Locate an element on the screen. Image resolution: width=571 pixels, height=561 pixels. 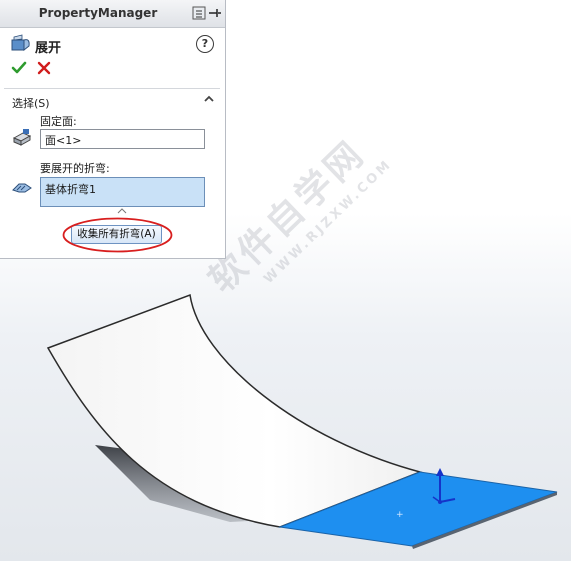
bends-icon is located at coordinates (22, 188).